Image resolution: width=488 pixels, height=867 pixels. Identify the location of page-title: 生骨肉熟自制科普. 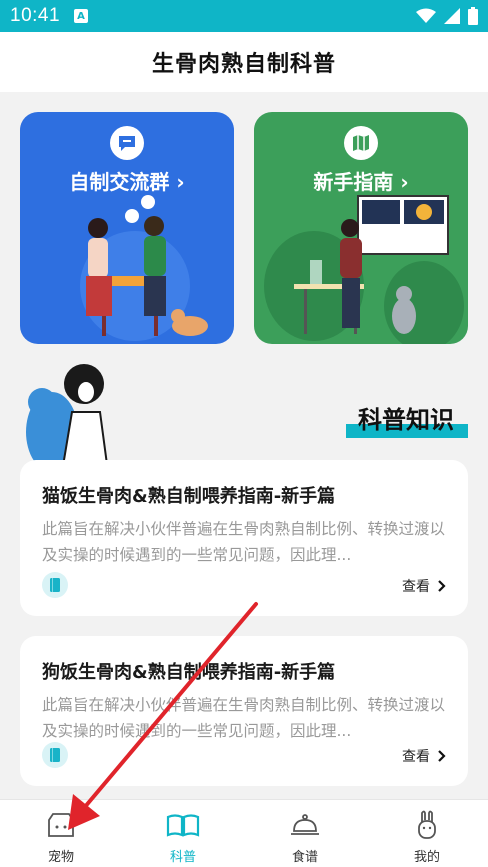
(243, 64).